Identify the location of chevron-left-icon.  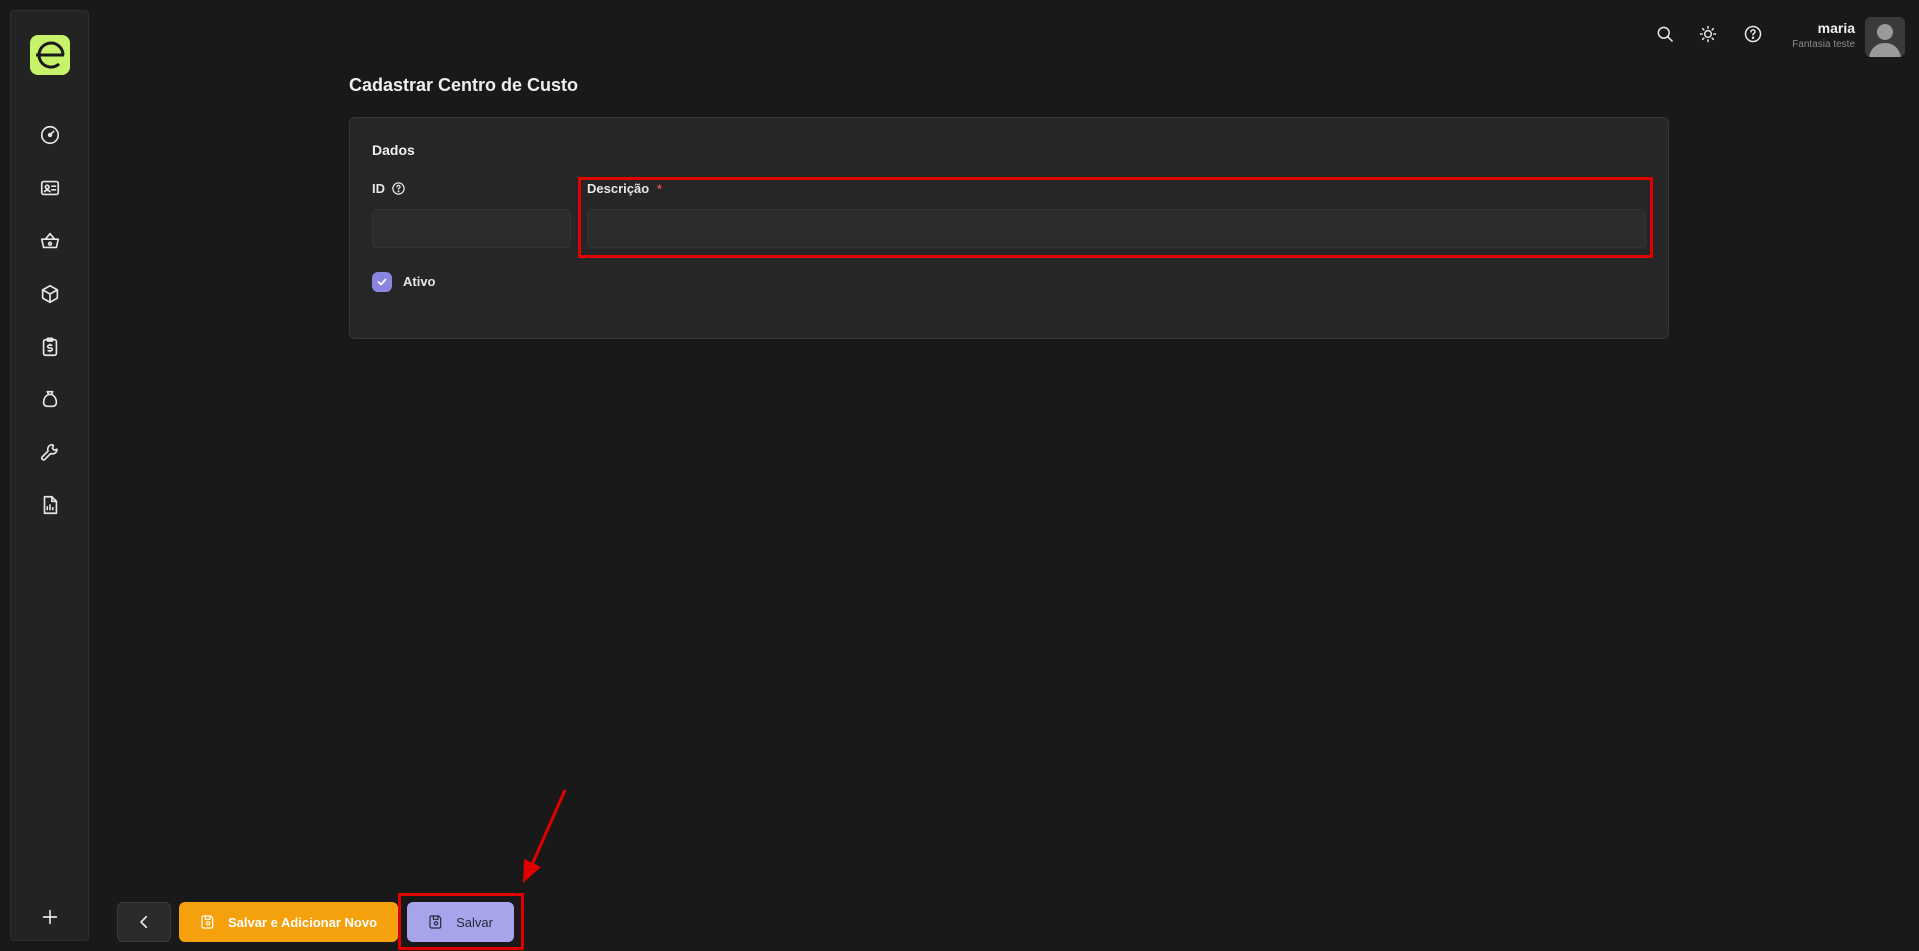
(144, 922).